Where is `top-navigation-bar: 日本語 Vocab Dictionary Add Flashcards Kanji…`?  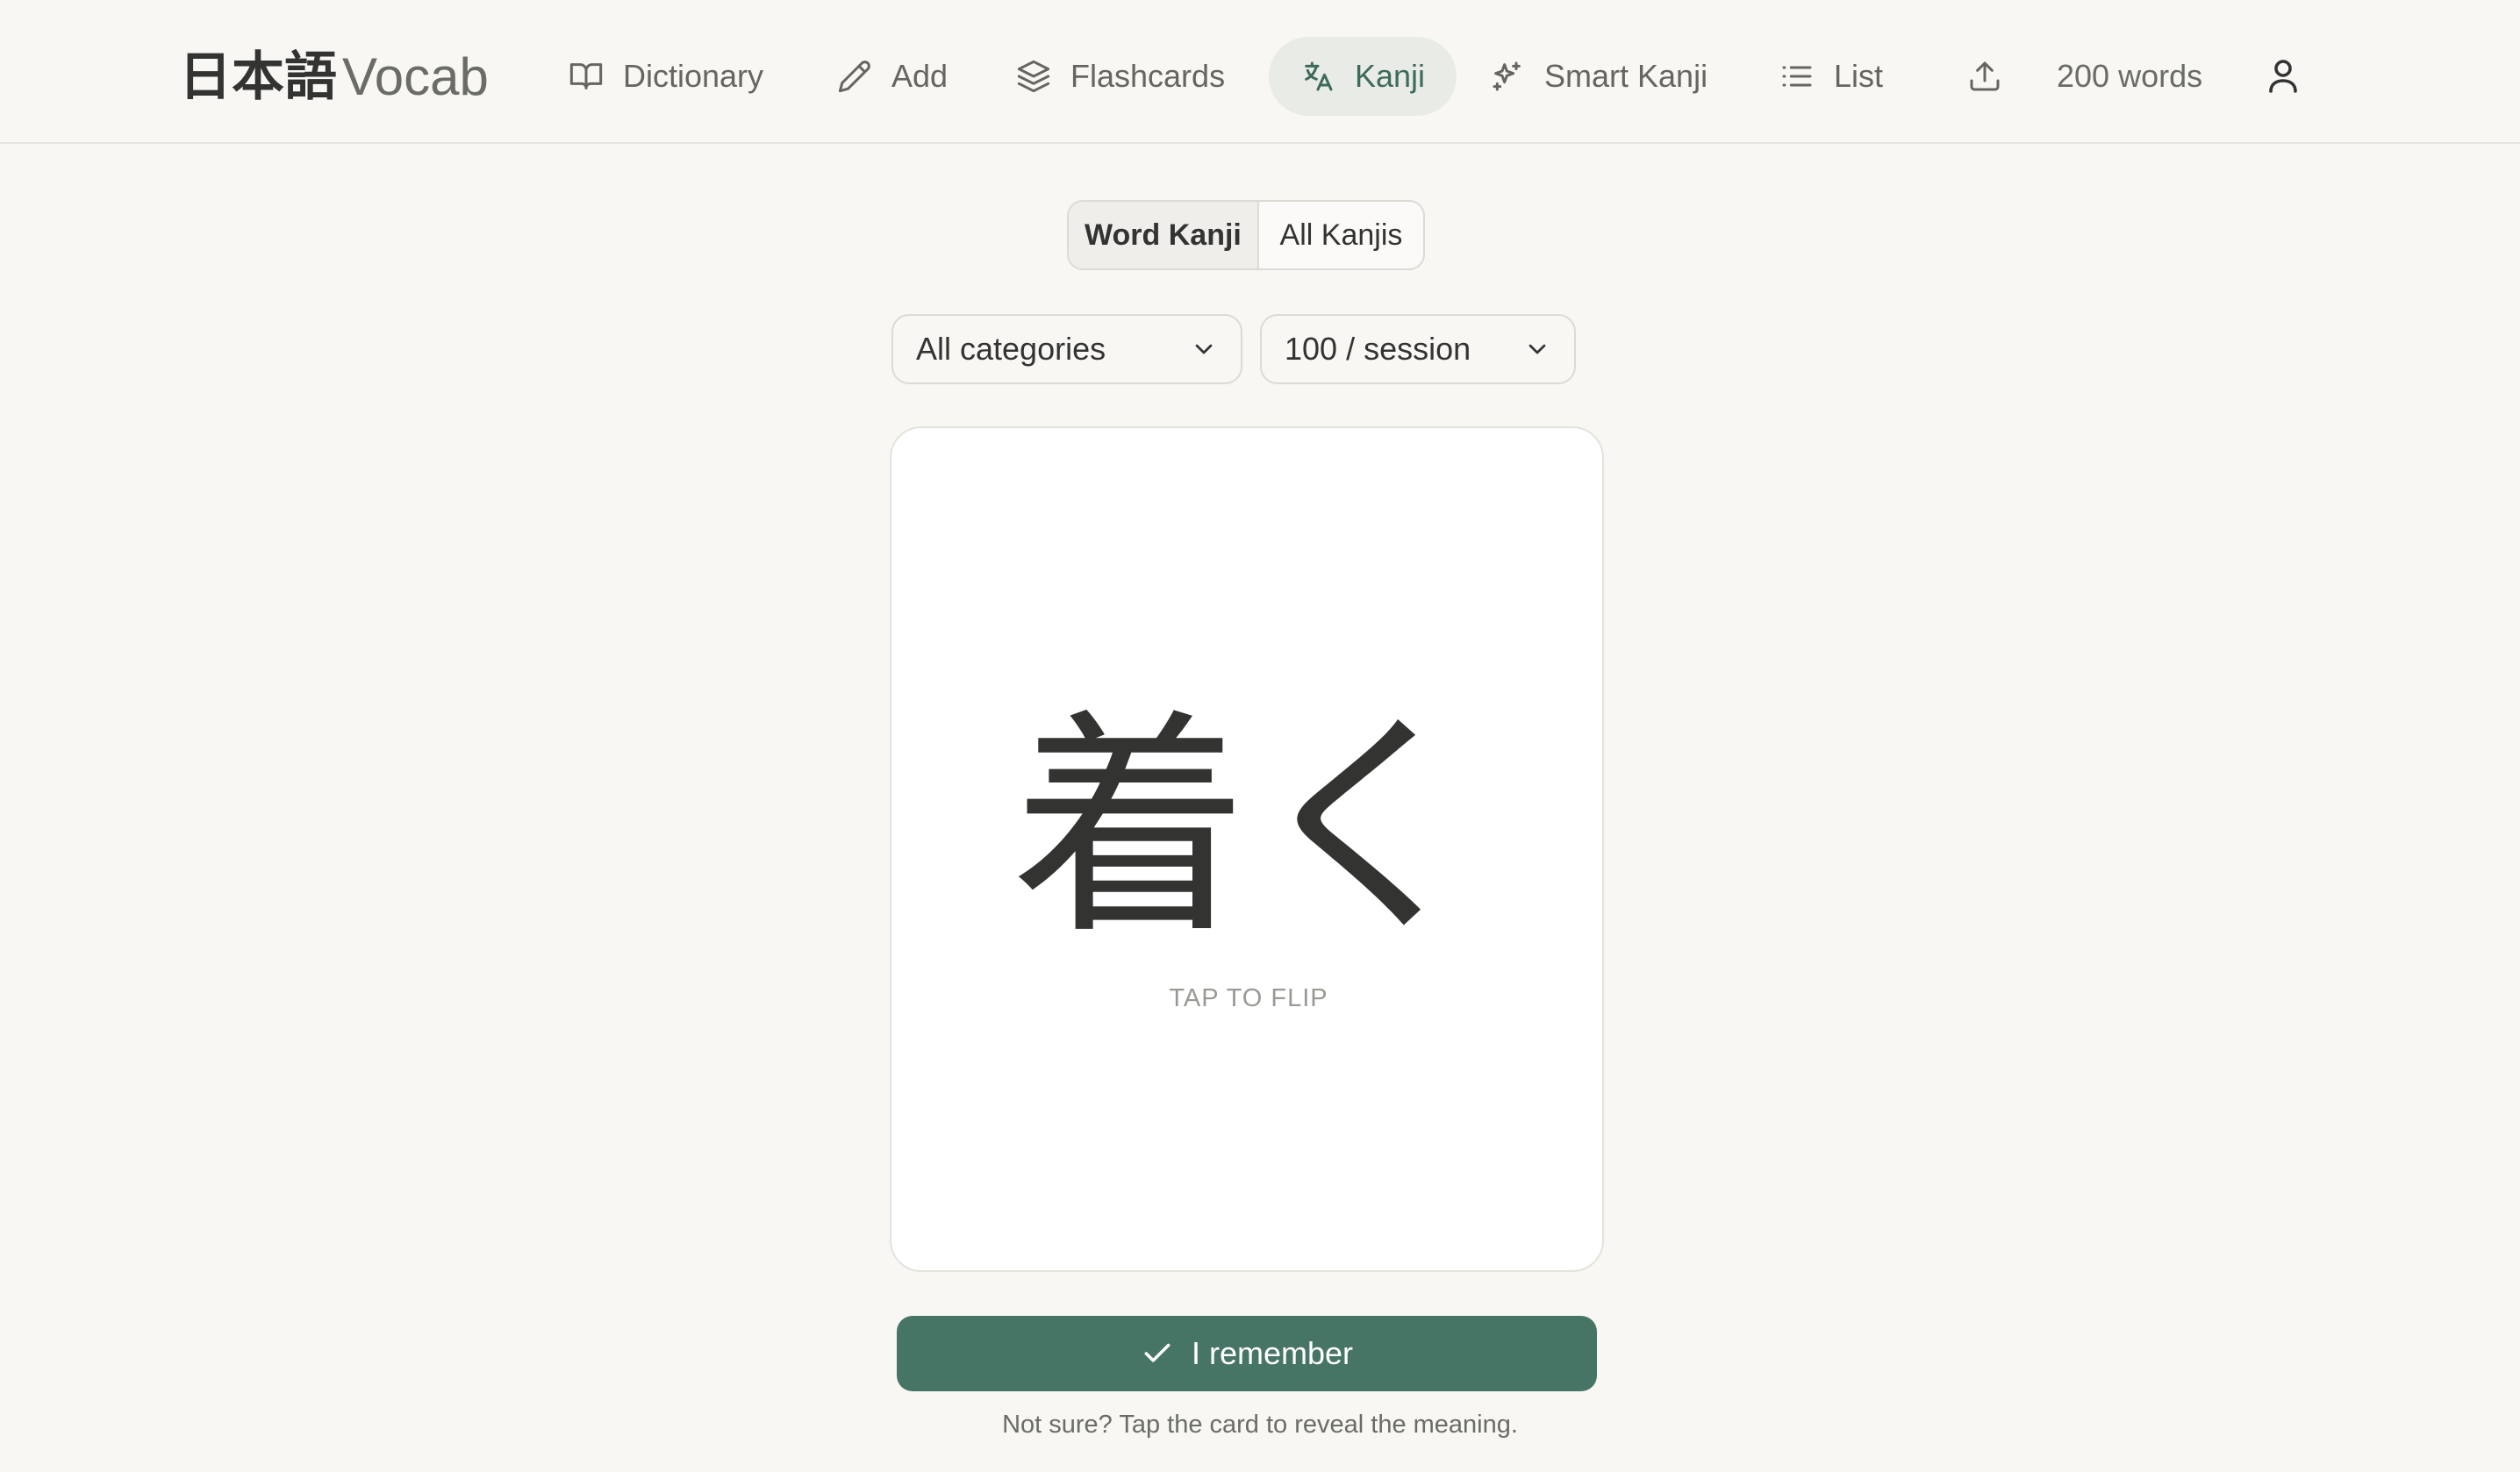 top-navigation-bar: 日本語 Vocab Dictionary Add Flashcards Kanji… is located at coordinates (1260, 72).